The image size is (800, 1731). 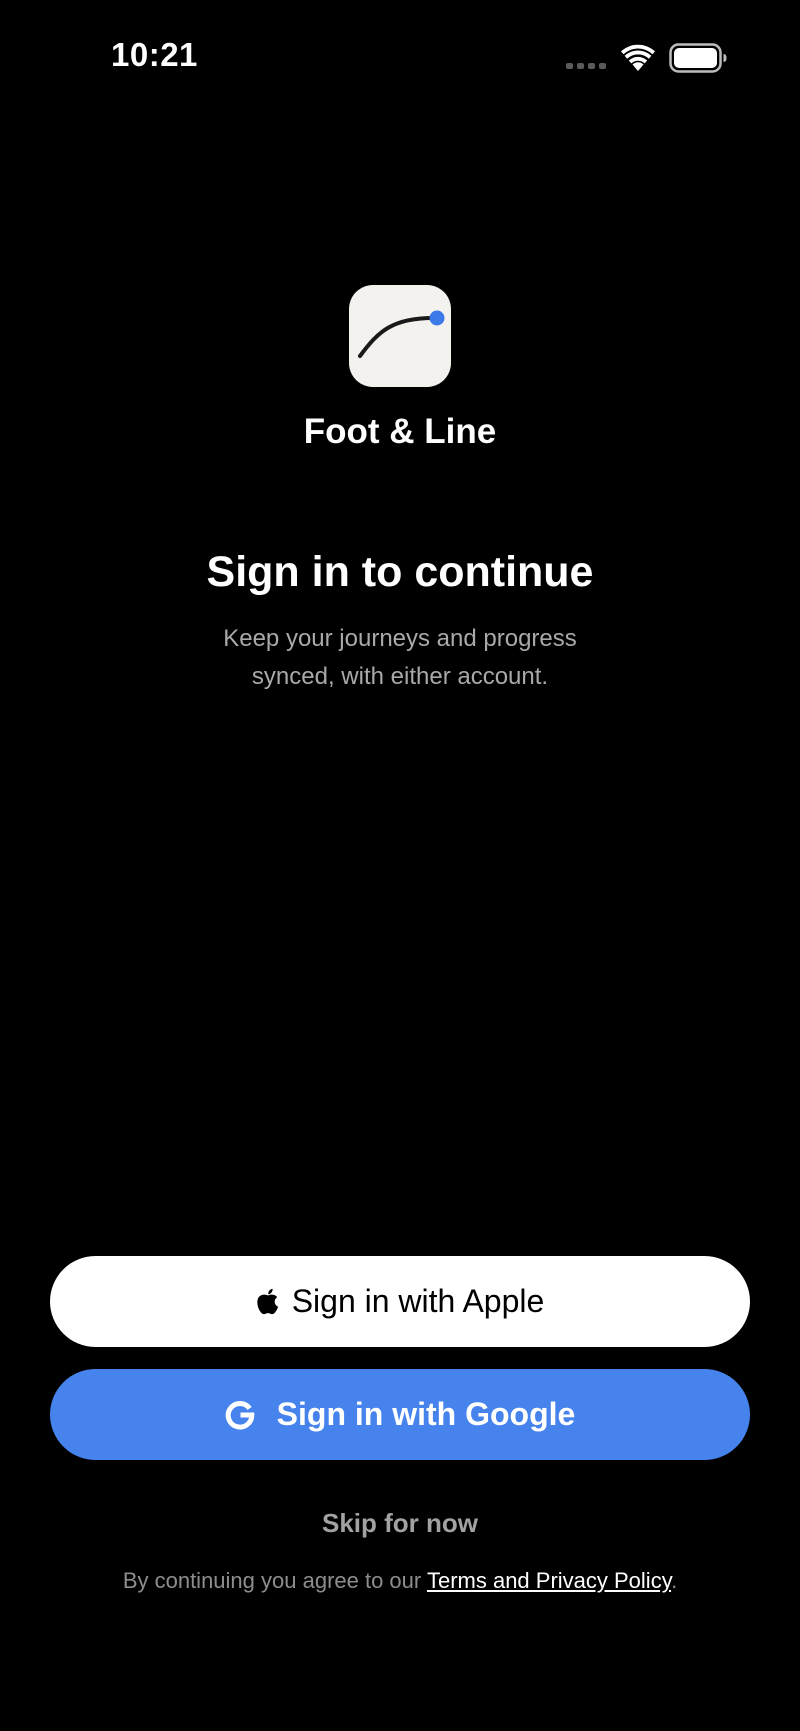 I want to click on apple-button-label: Sign in with Apple, so click(x=418, y=1301).